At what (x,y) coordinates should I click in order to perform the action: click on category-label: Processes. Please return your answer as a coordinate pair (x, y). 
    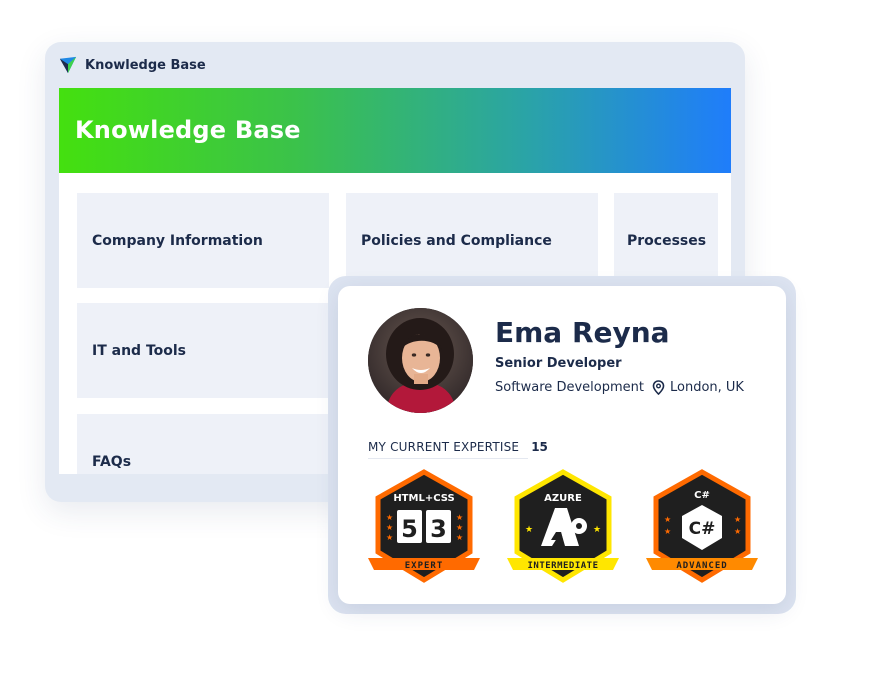
    Looking at the image, I should click on (667, 240).